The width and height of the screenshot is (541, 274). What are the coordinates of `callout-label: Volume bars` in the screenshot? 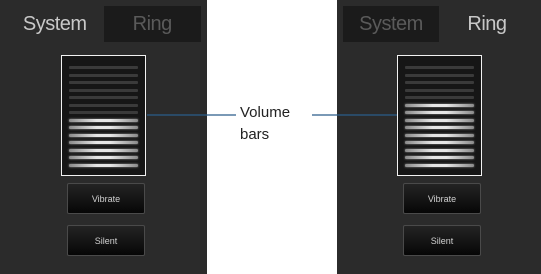 It's located at (265, 124).